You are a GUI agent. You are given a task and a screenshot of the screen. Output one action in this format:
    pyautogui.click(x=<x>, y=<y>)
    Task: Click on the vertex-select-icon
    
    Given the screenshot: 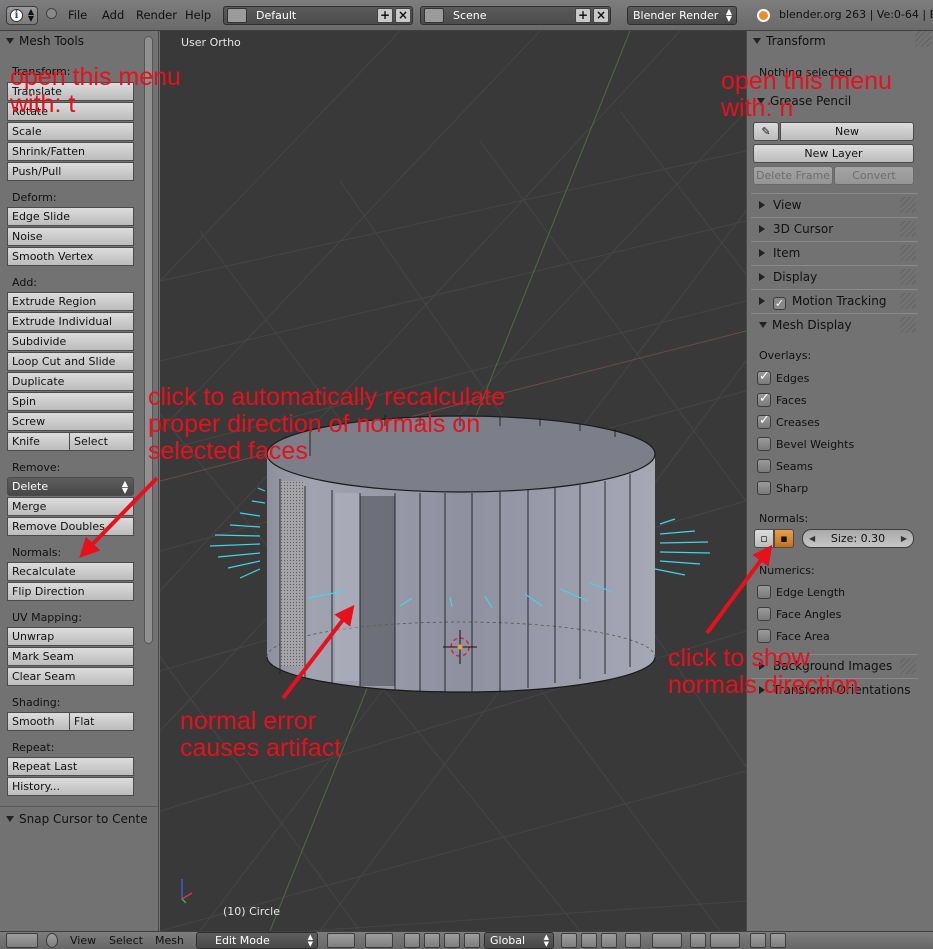 What is the action you would take?
    pyautogui.click(x=569, y=940)
    